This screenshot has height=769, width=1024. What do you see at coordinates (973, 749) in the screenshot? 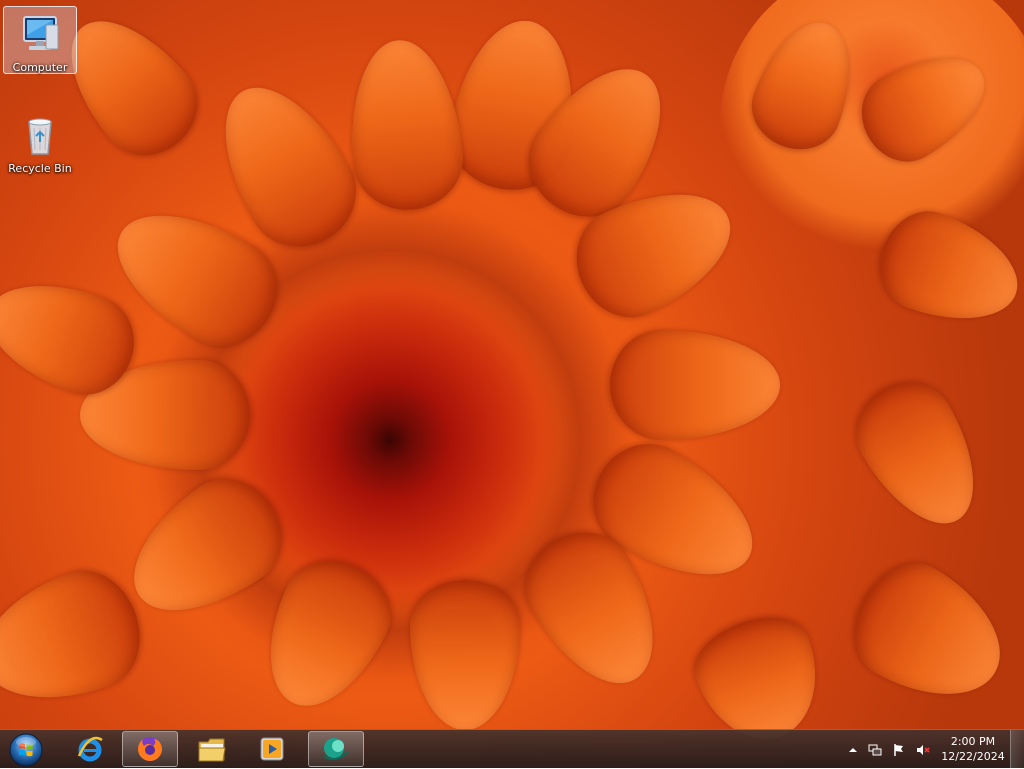
I see `taskbar-clock: 2:00 PM 12/22/2024` at bounding box center [973, 749].